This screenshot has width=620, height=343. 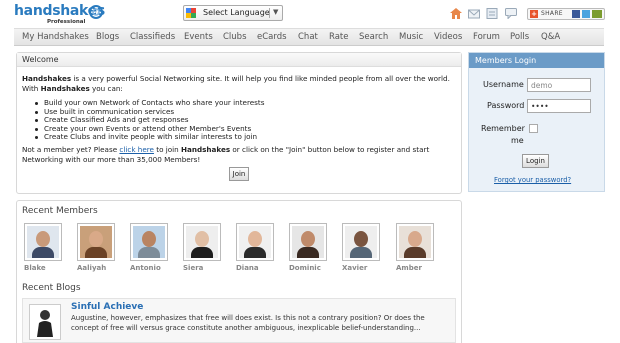 What do you see at coordinates (448, 37) in the screenshot?
I see `nav-videos: Videos` at bounding box center [448, 37].